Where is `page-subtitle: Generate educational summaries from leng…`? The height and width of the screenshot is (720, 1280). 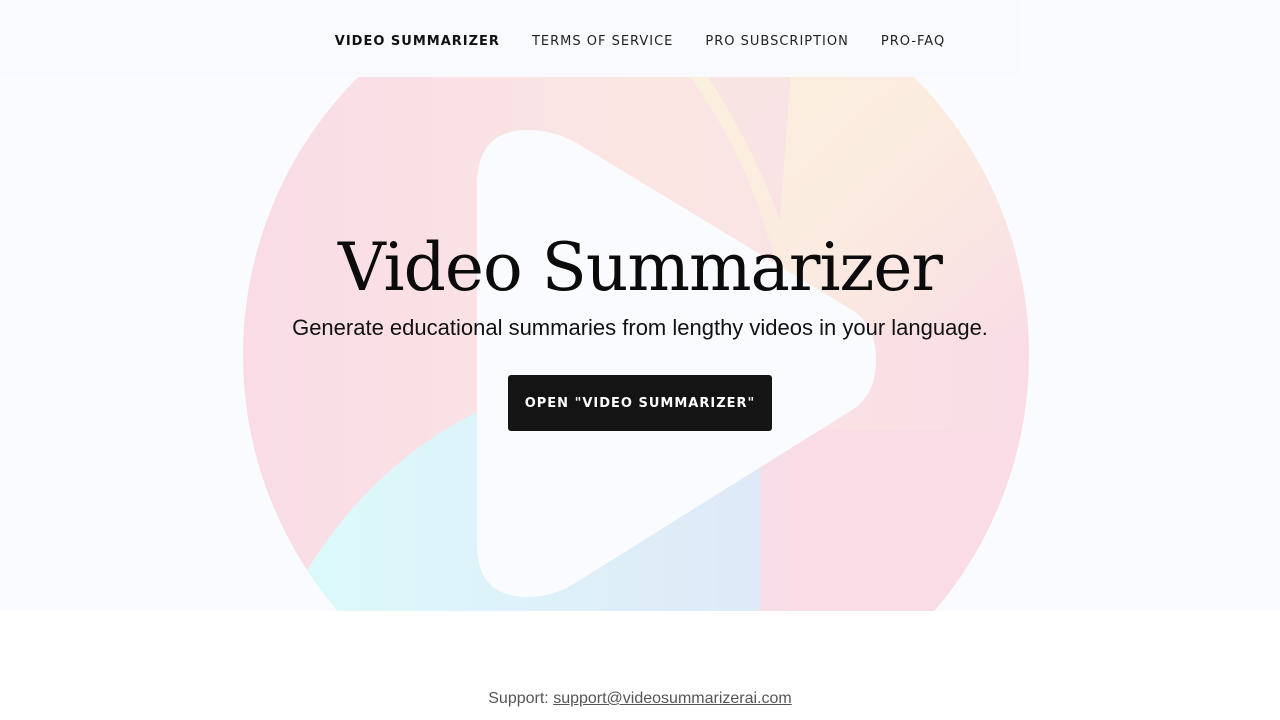 page-subtitle: Generate educational summaries from leng… is located at coordinates (640, 327).